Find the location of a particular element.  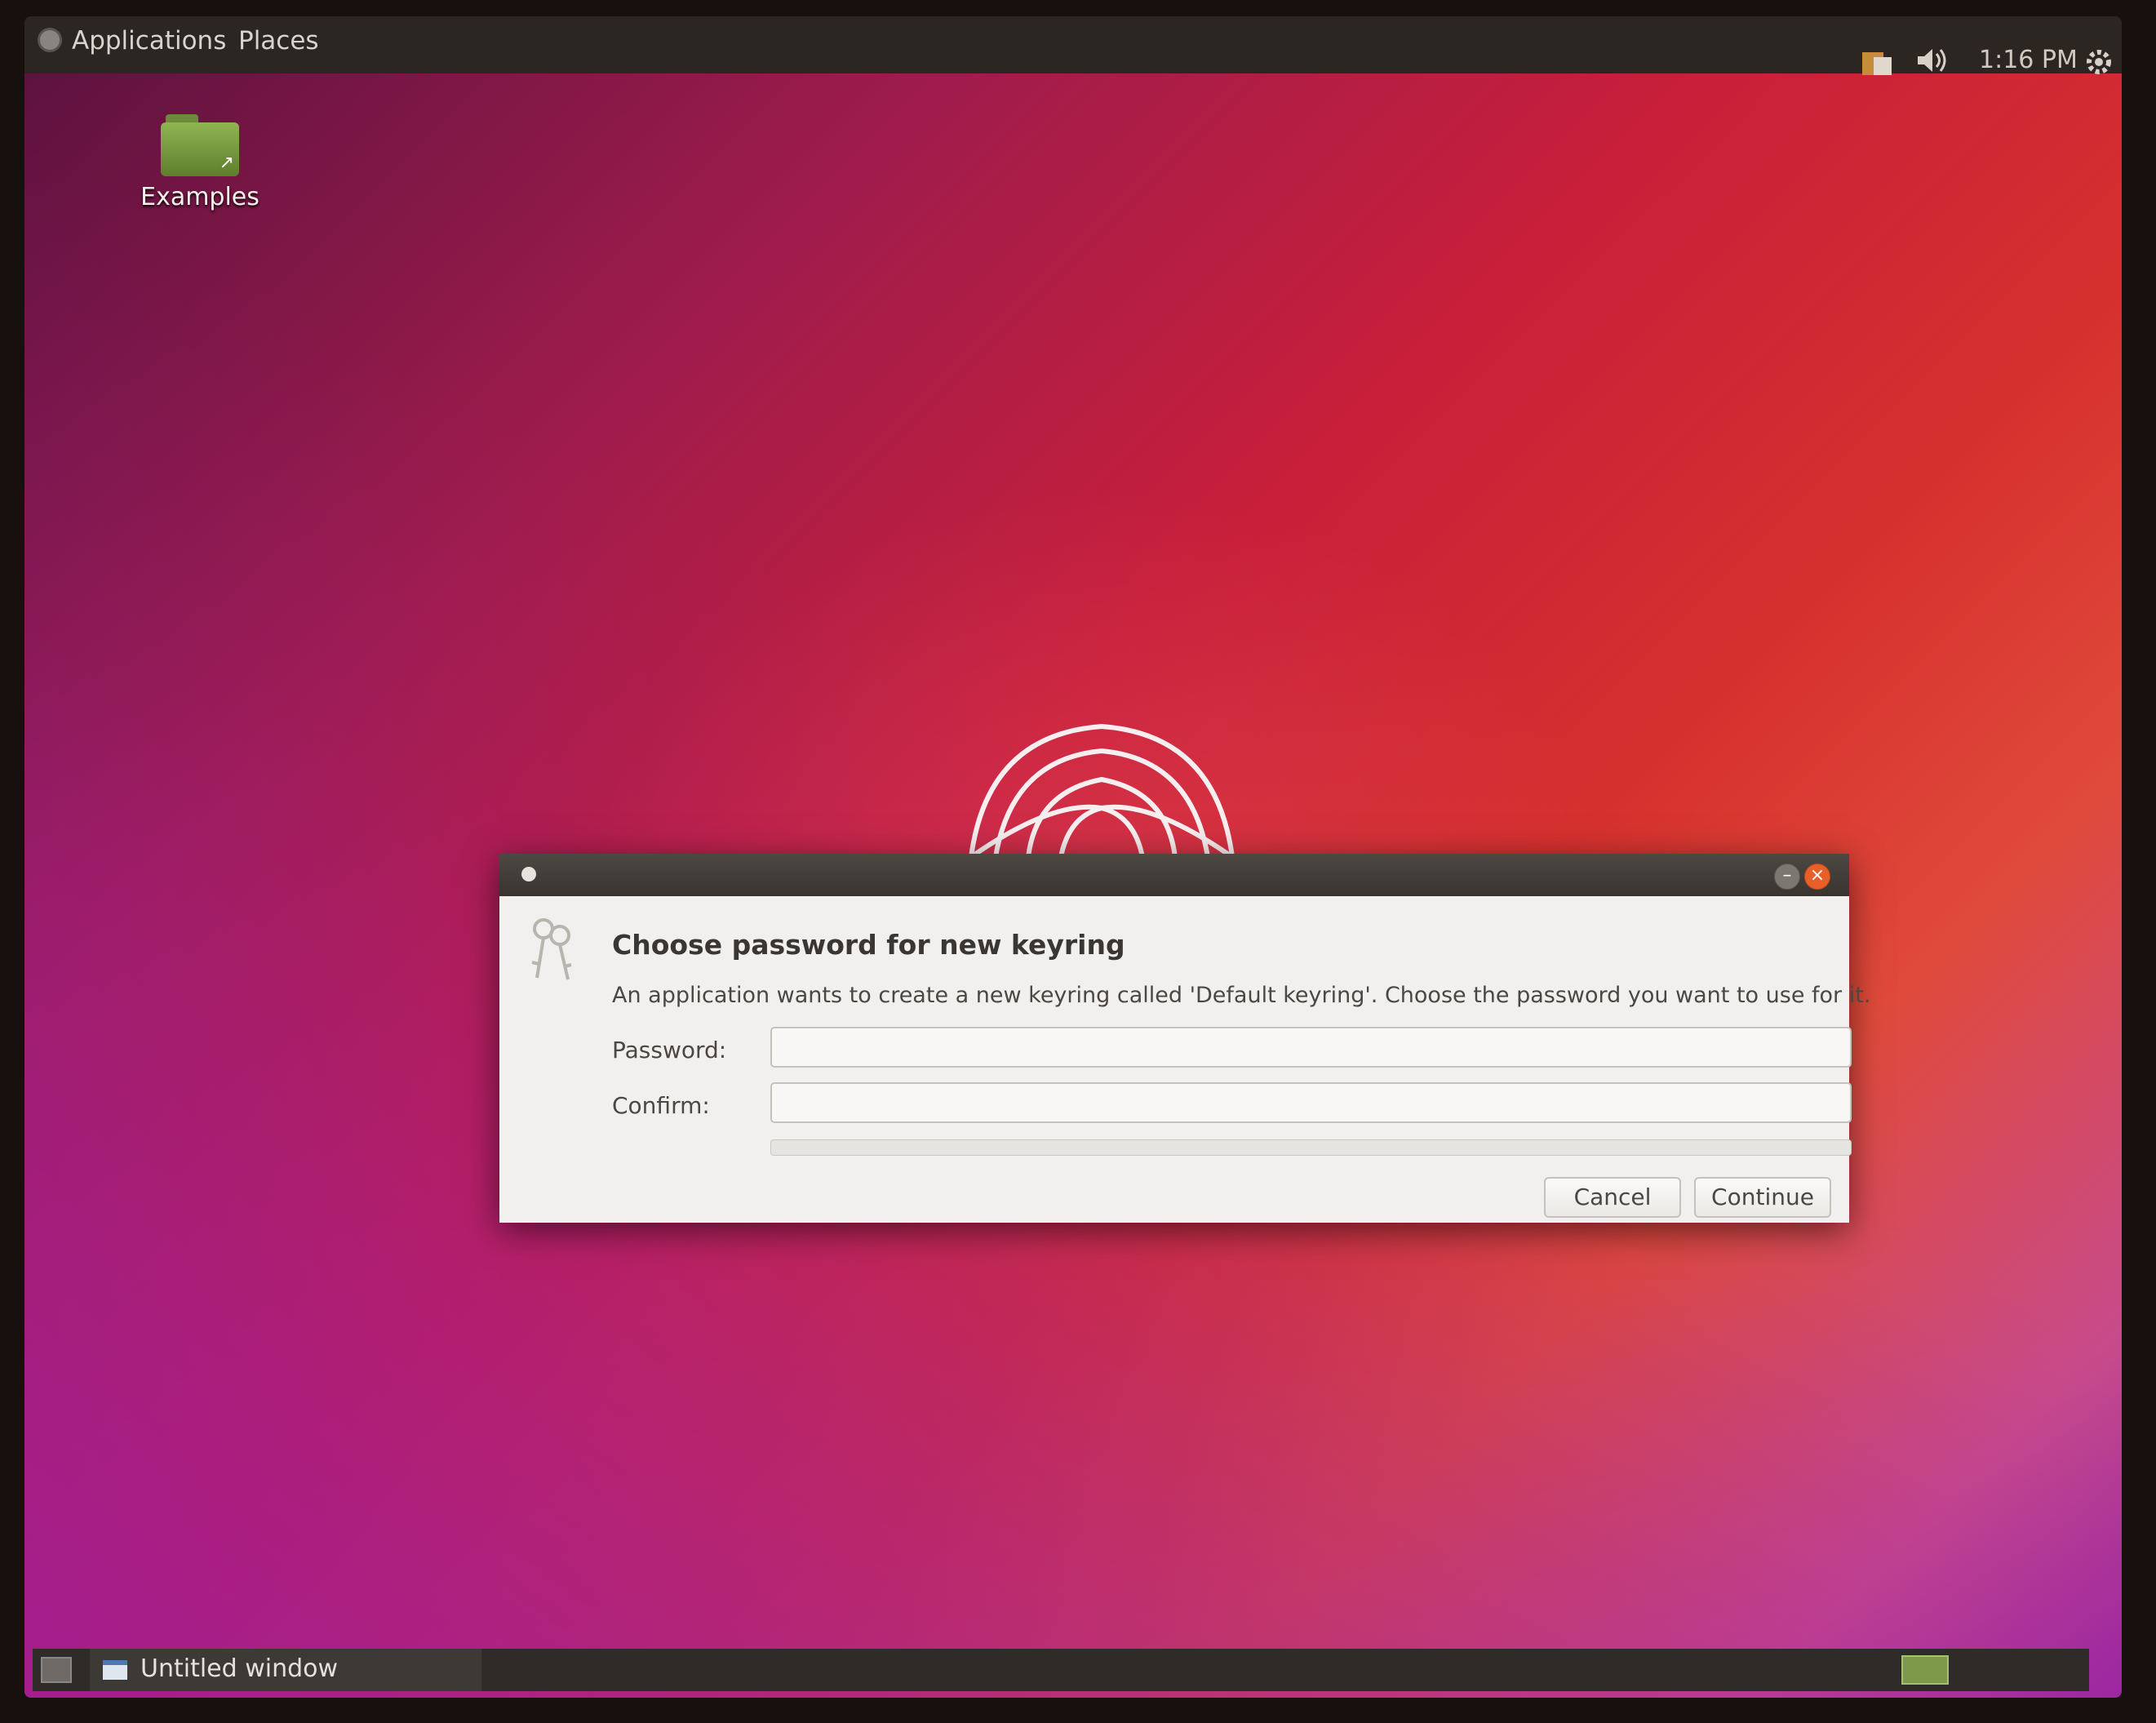

bottom-panel: Untitled window is located at coordinates (1061, 1670).